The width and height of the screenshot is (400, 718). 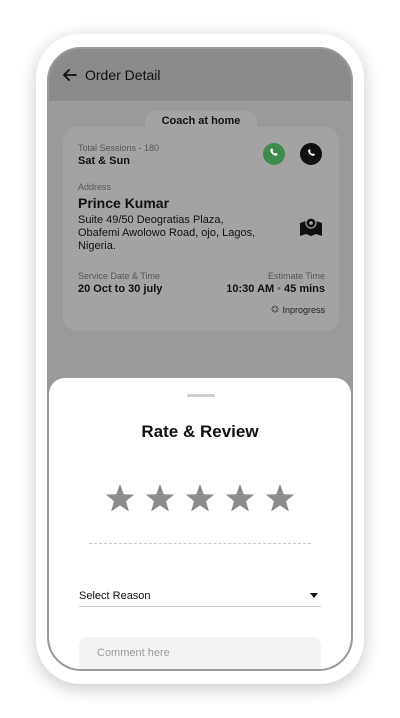 I want to click on estimate-duration: 45 mins, so click(x=304, y=289).